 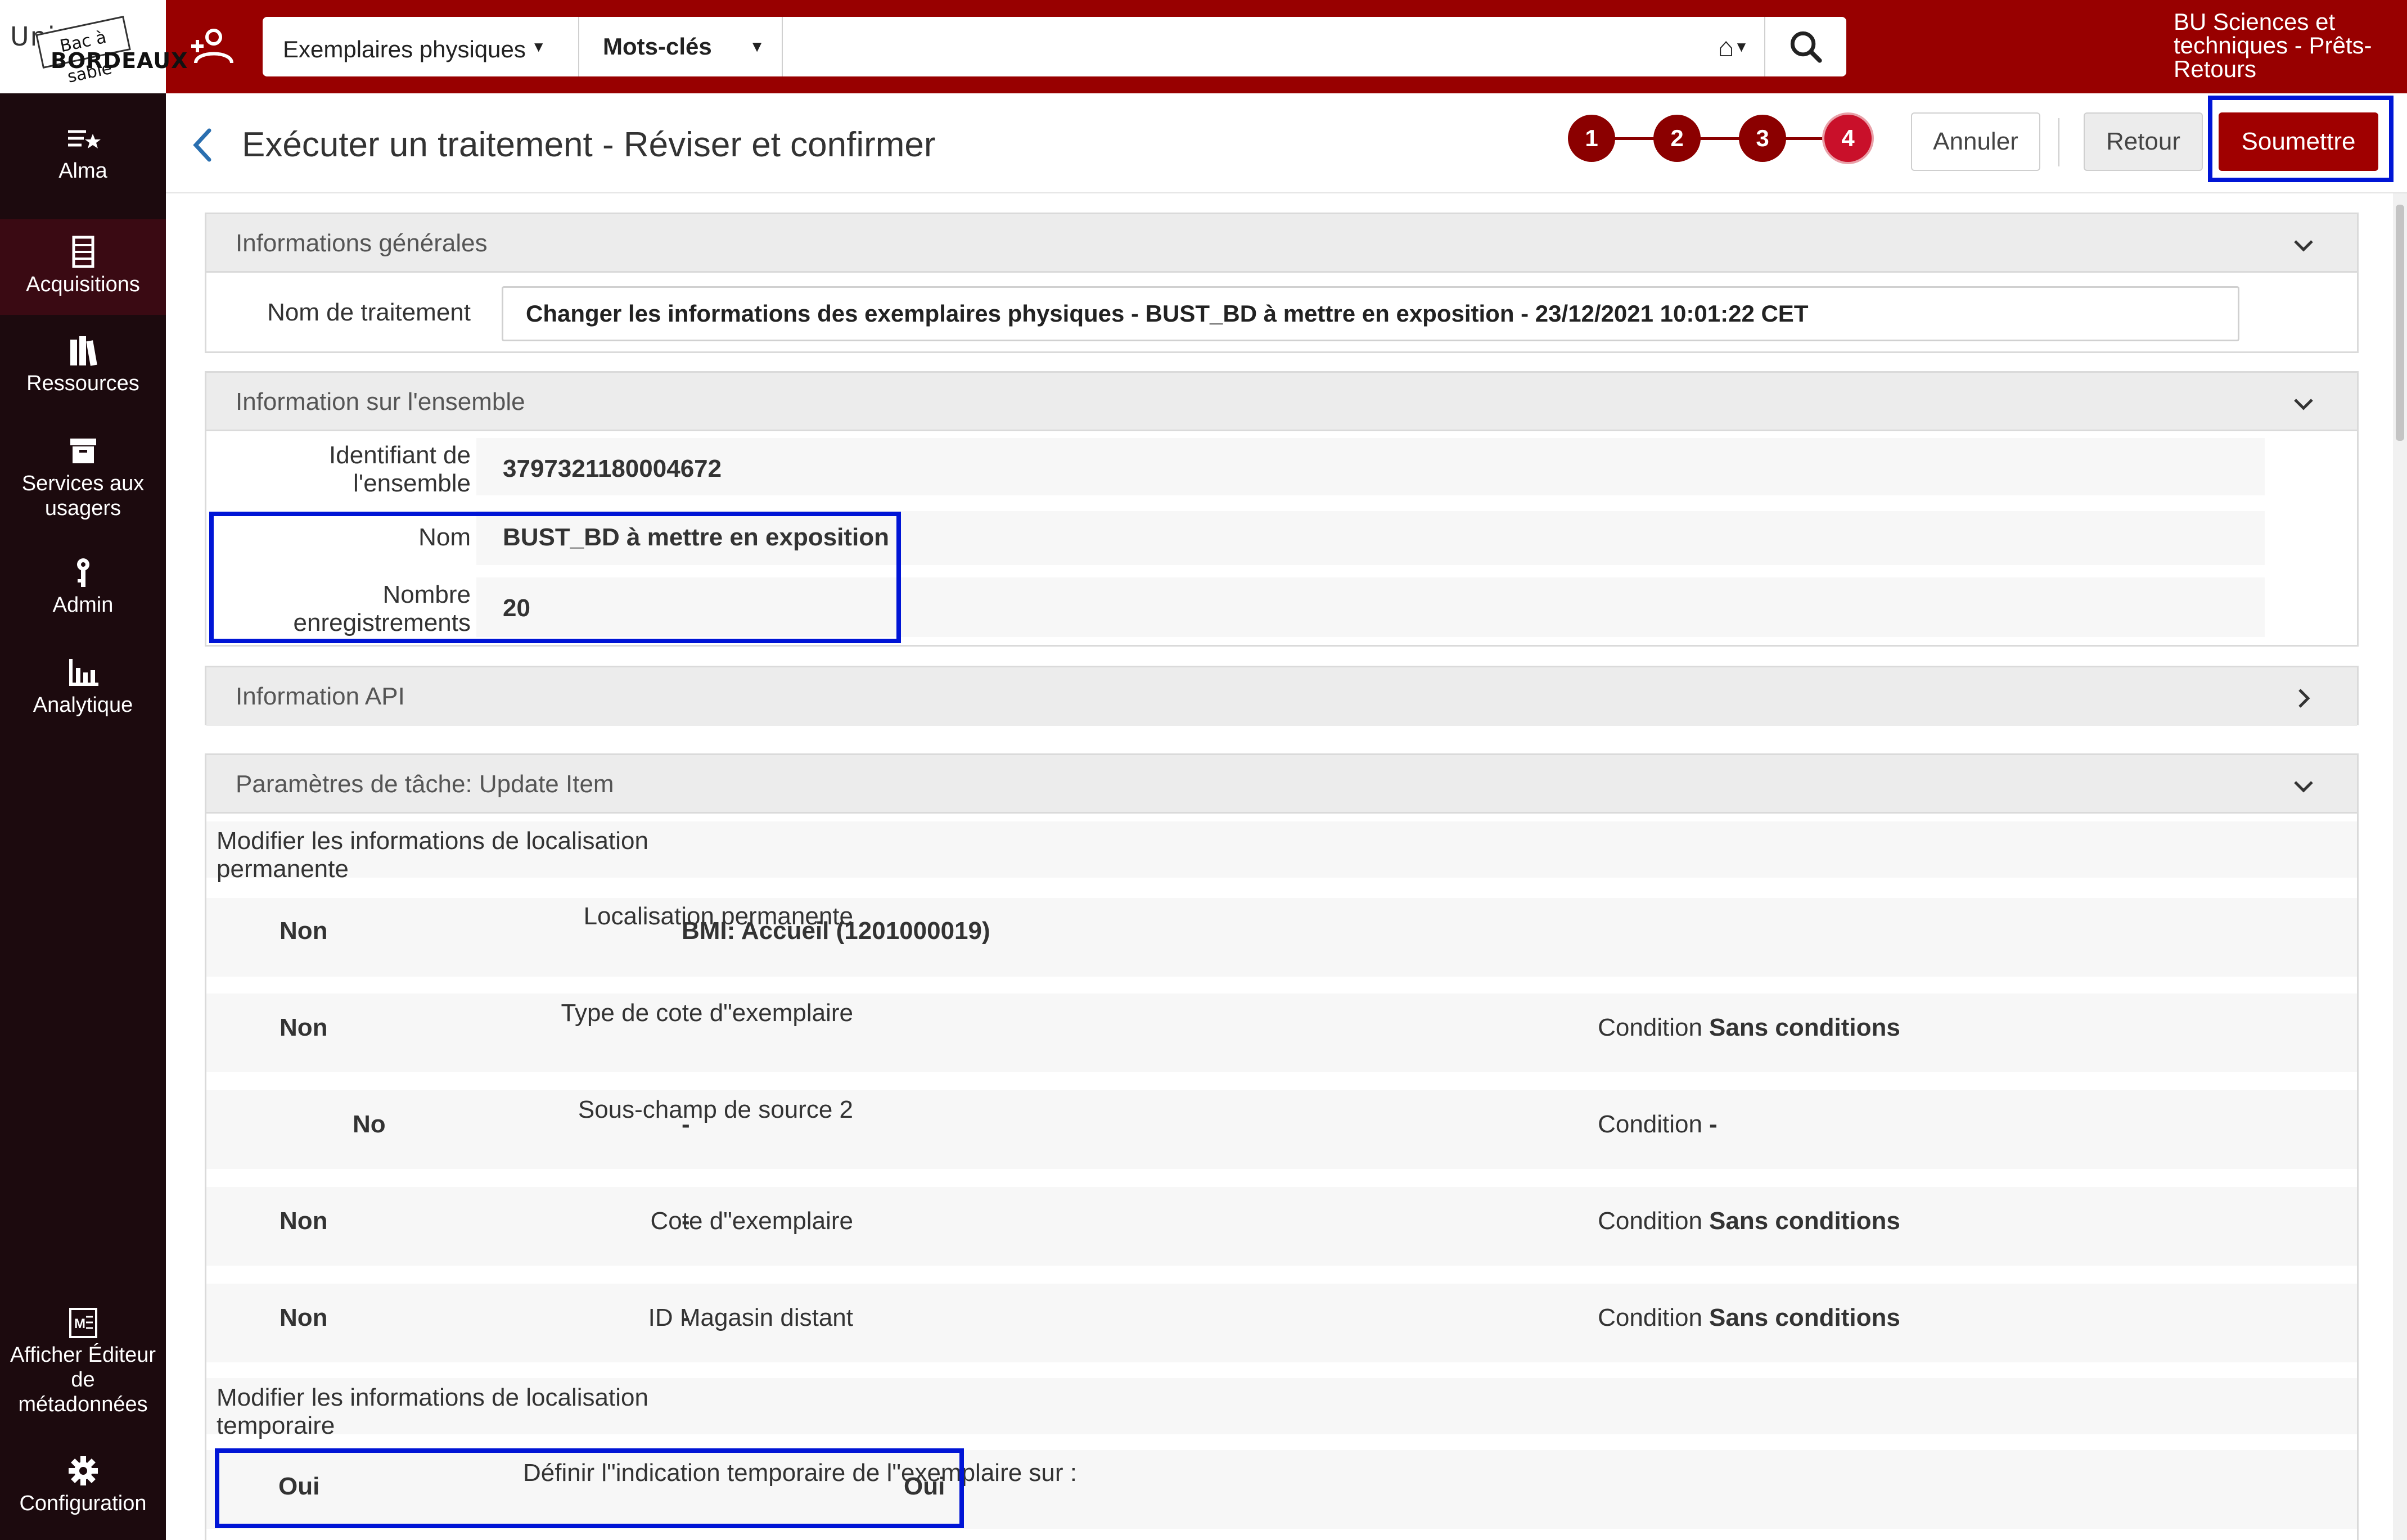 What do you see at coordinates (83, 586) in the screenshot?
I see `nav-item-admin: Admin` at bounding box center [83, 586].